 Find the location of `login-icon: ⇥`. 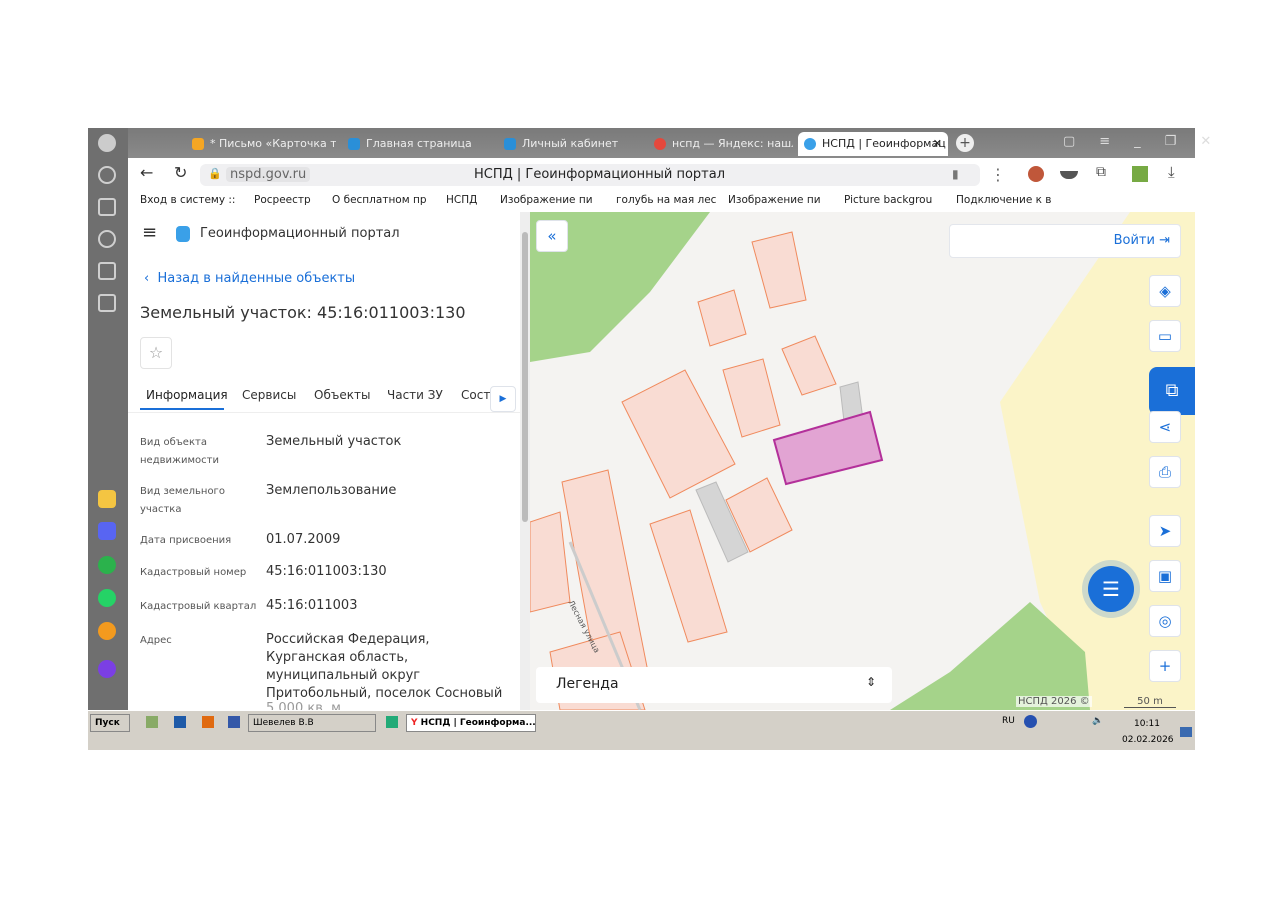

login-icon: ⇥ is located at coordinates (1164, 240).